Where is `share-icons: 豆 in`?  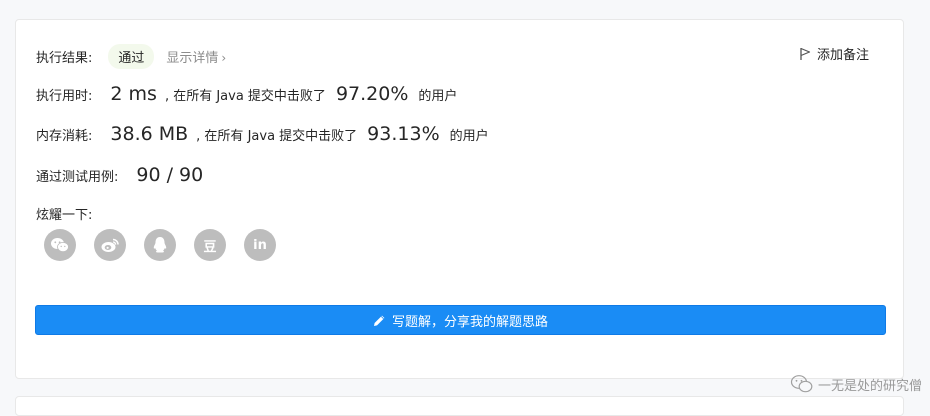 share-icons: 豆 in is located at coordinates (169, 245).